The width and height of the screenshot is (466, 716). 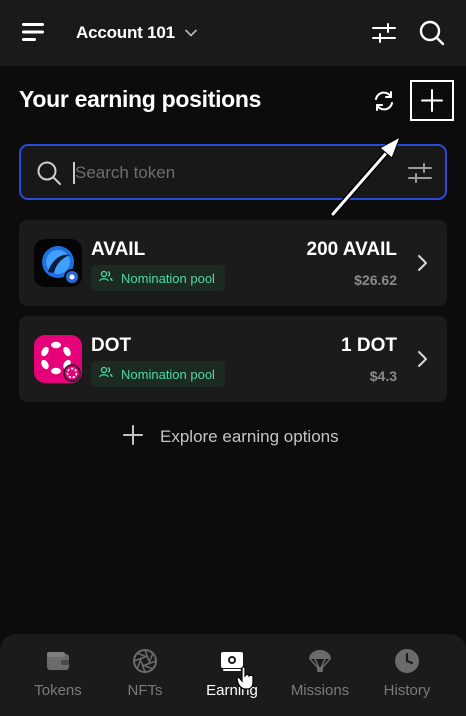 I want to click on chevron-down-icon, so click(x=191, y=33).